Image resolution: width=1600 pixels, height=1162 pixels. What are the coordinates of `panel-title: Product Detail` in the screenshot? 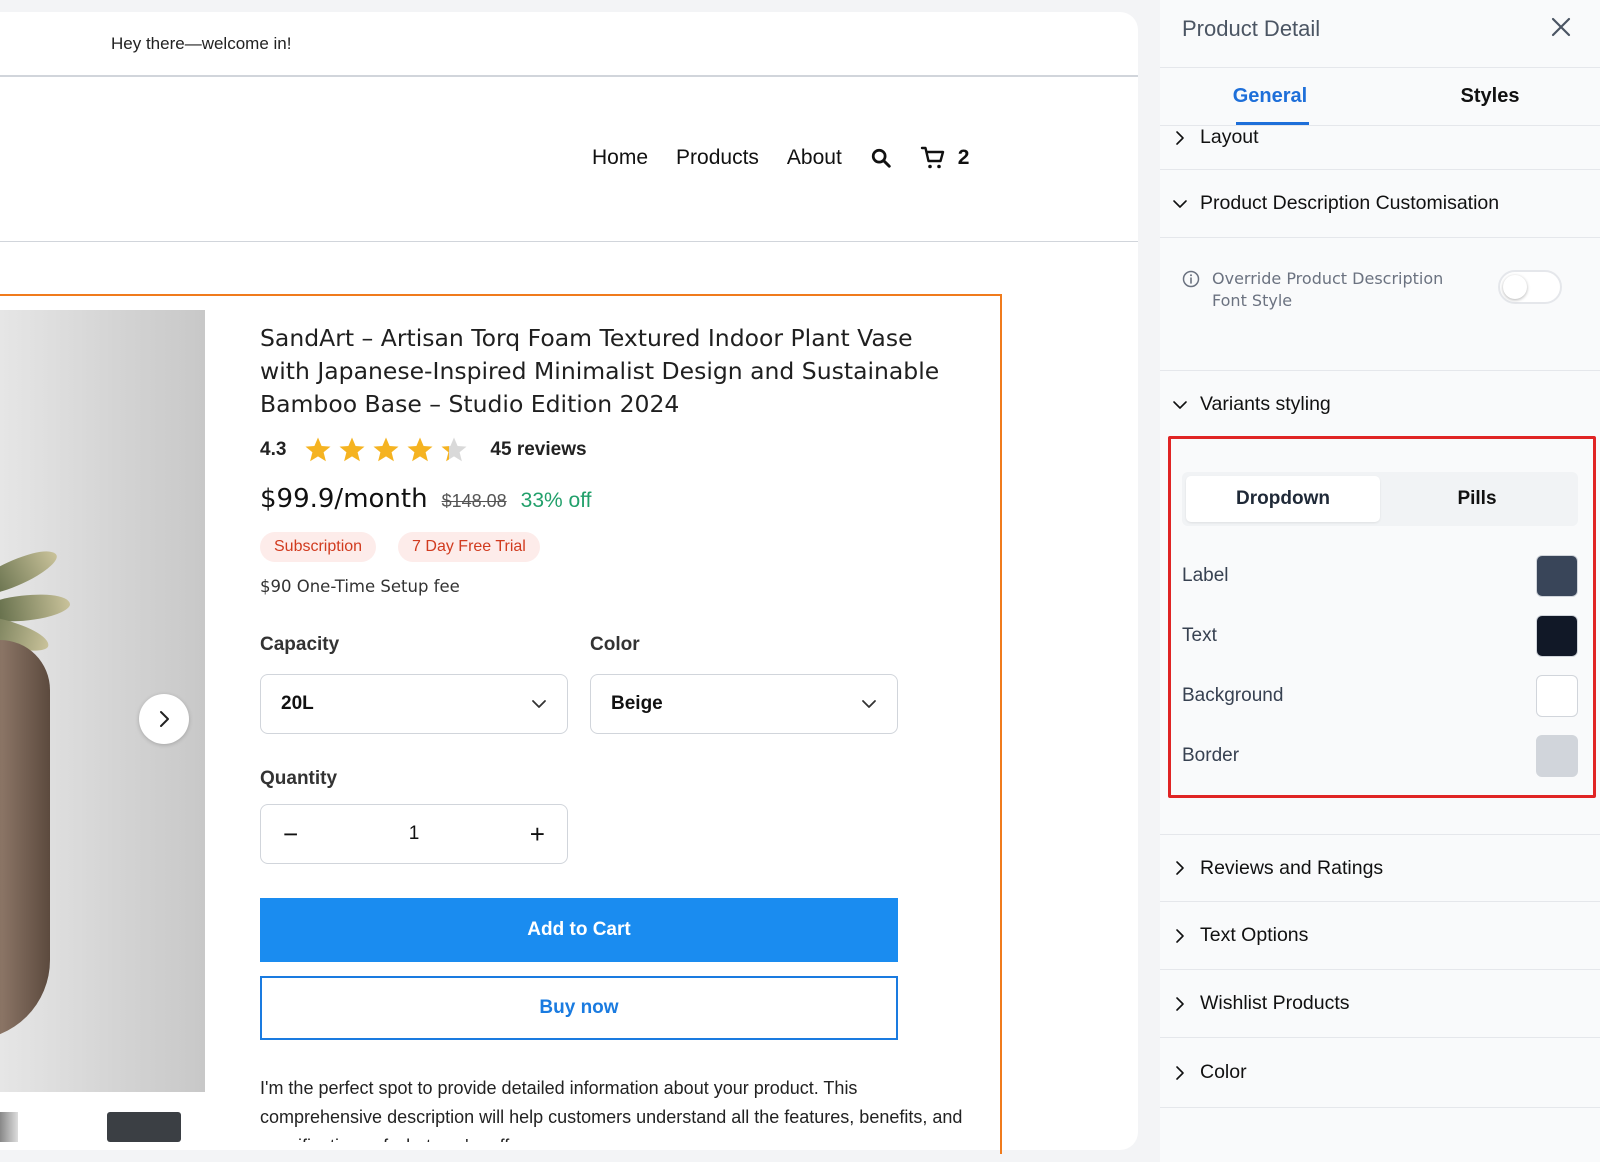 It's located at (1251, 28).